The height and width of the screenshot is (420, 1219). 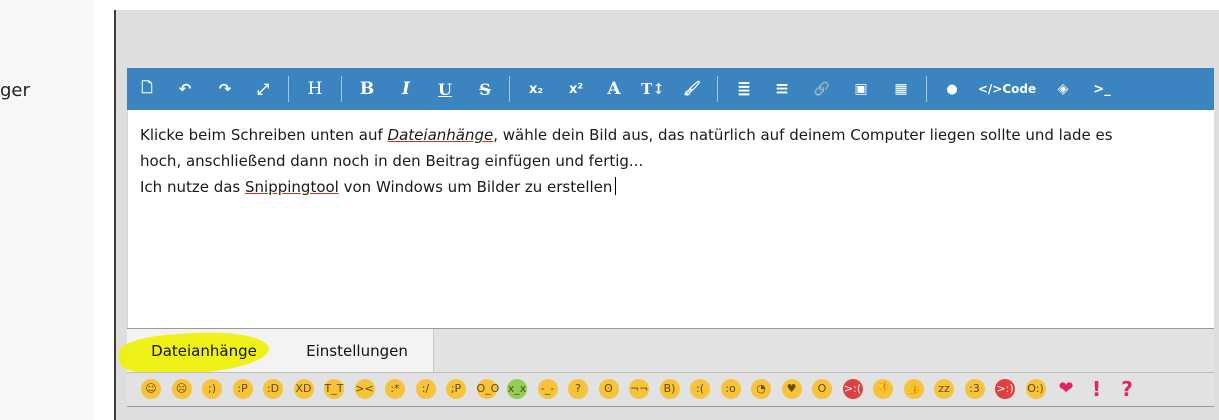 I want to click on heart-icon: ❤, so click(x=1066, y=389).